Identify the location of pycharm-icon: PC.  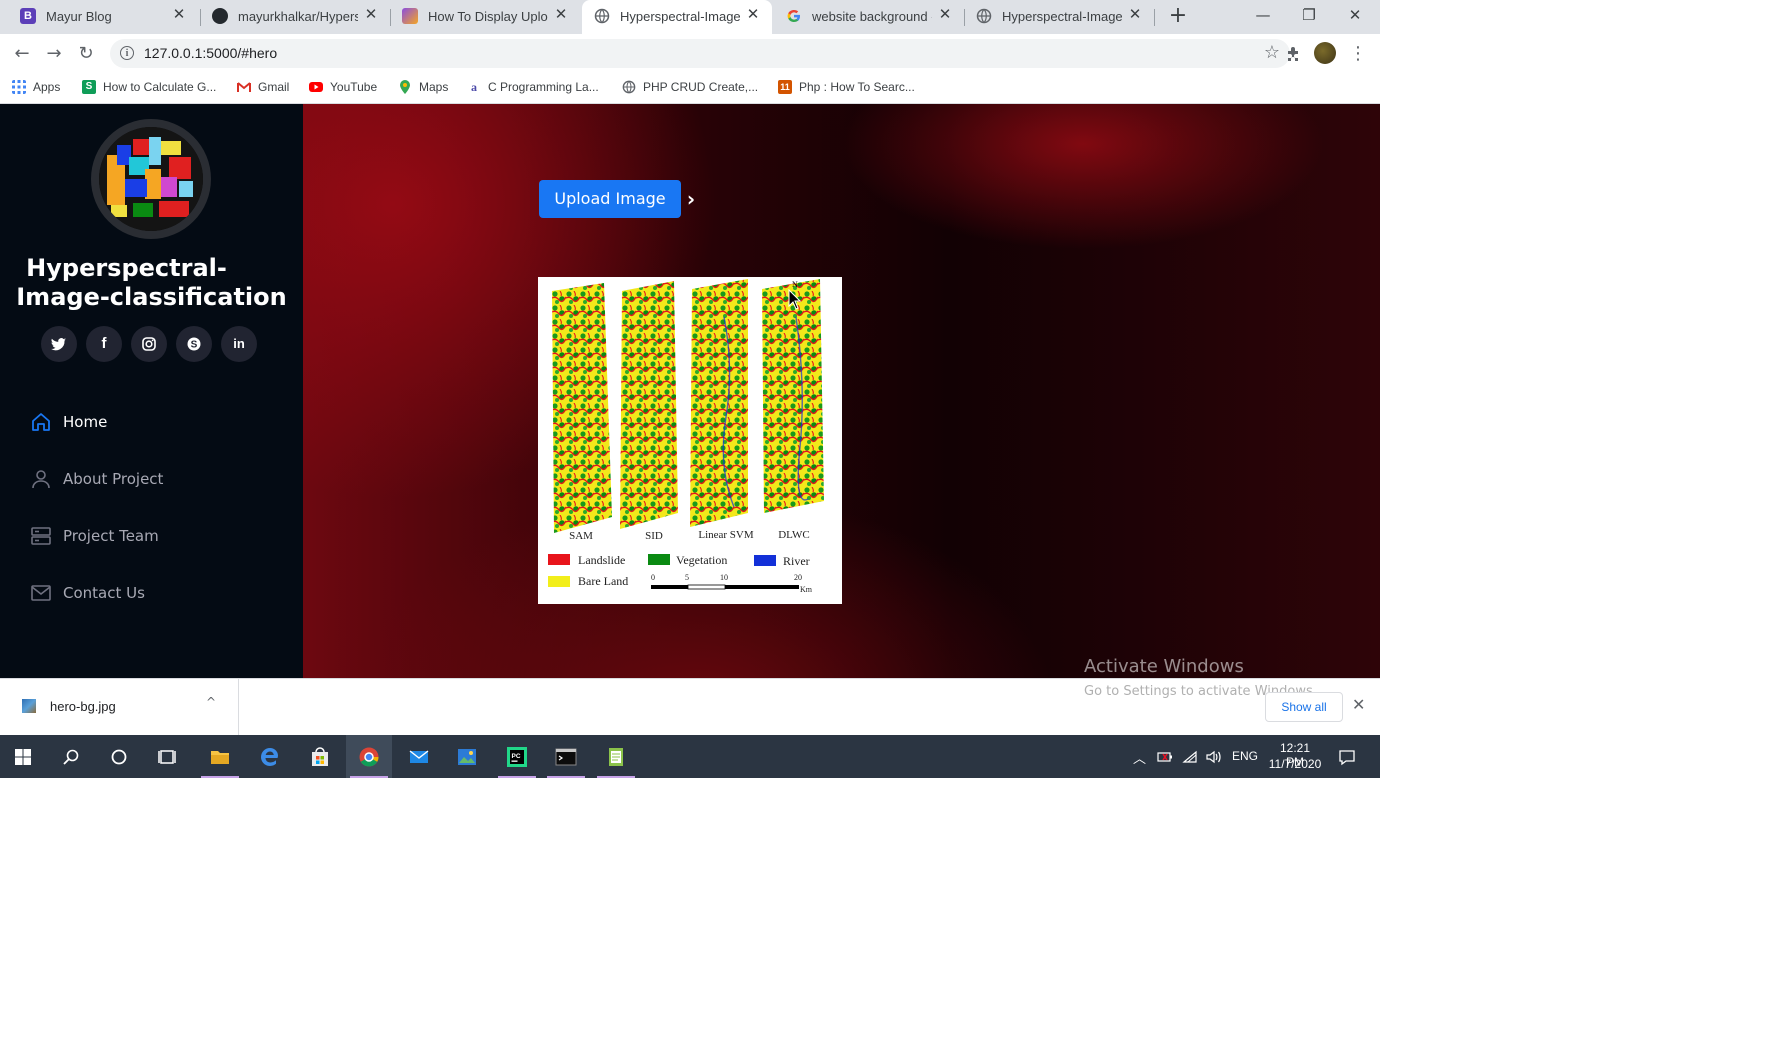
(517, 756).